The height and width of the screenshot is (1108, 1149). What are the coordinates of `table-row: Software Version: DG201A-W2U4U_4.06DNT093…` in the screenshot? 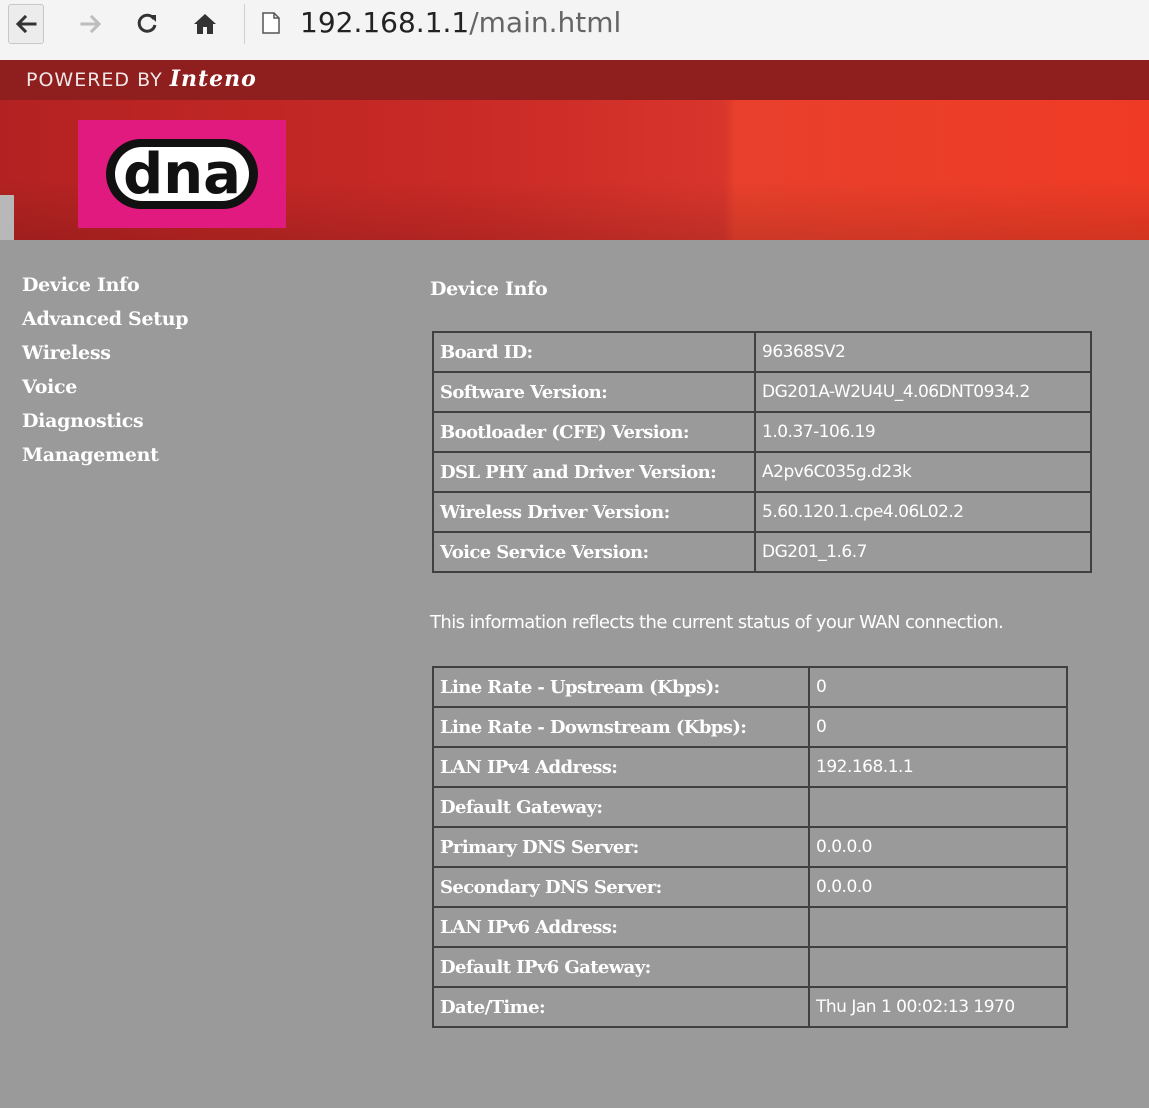 It's located at (762, 392).